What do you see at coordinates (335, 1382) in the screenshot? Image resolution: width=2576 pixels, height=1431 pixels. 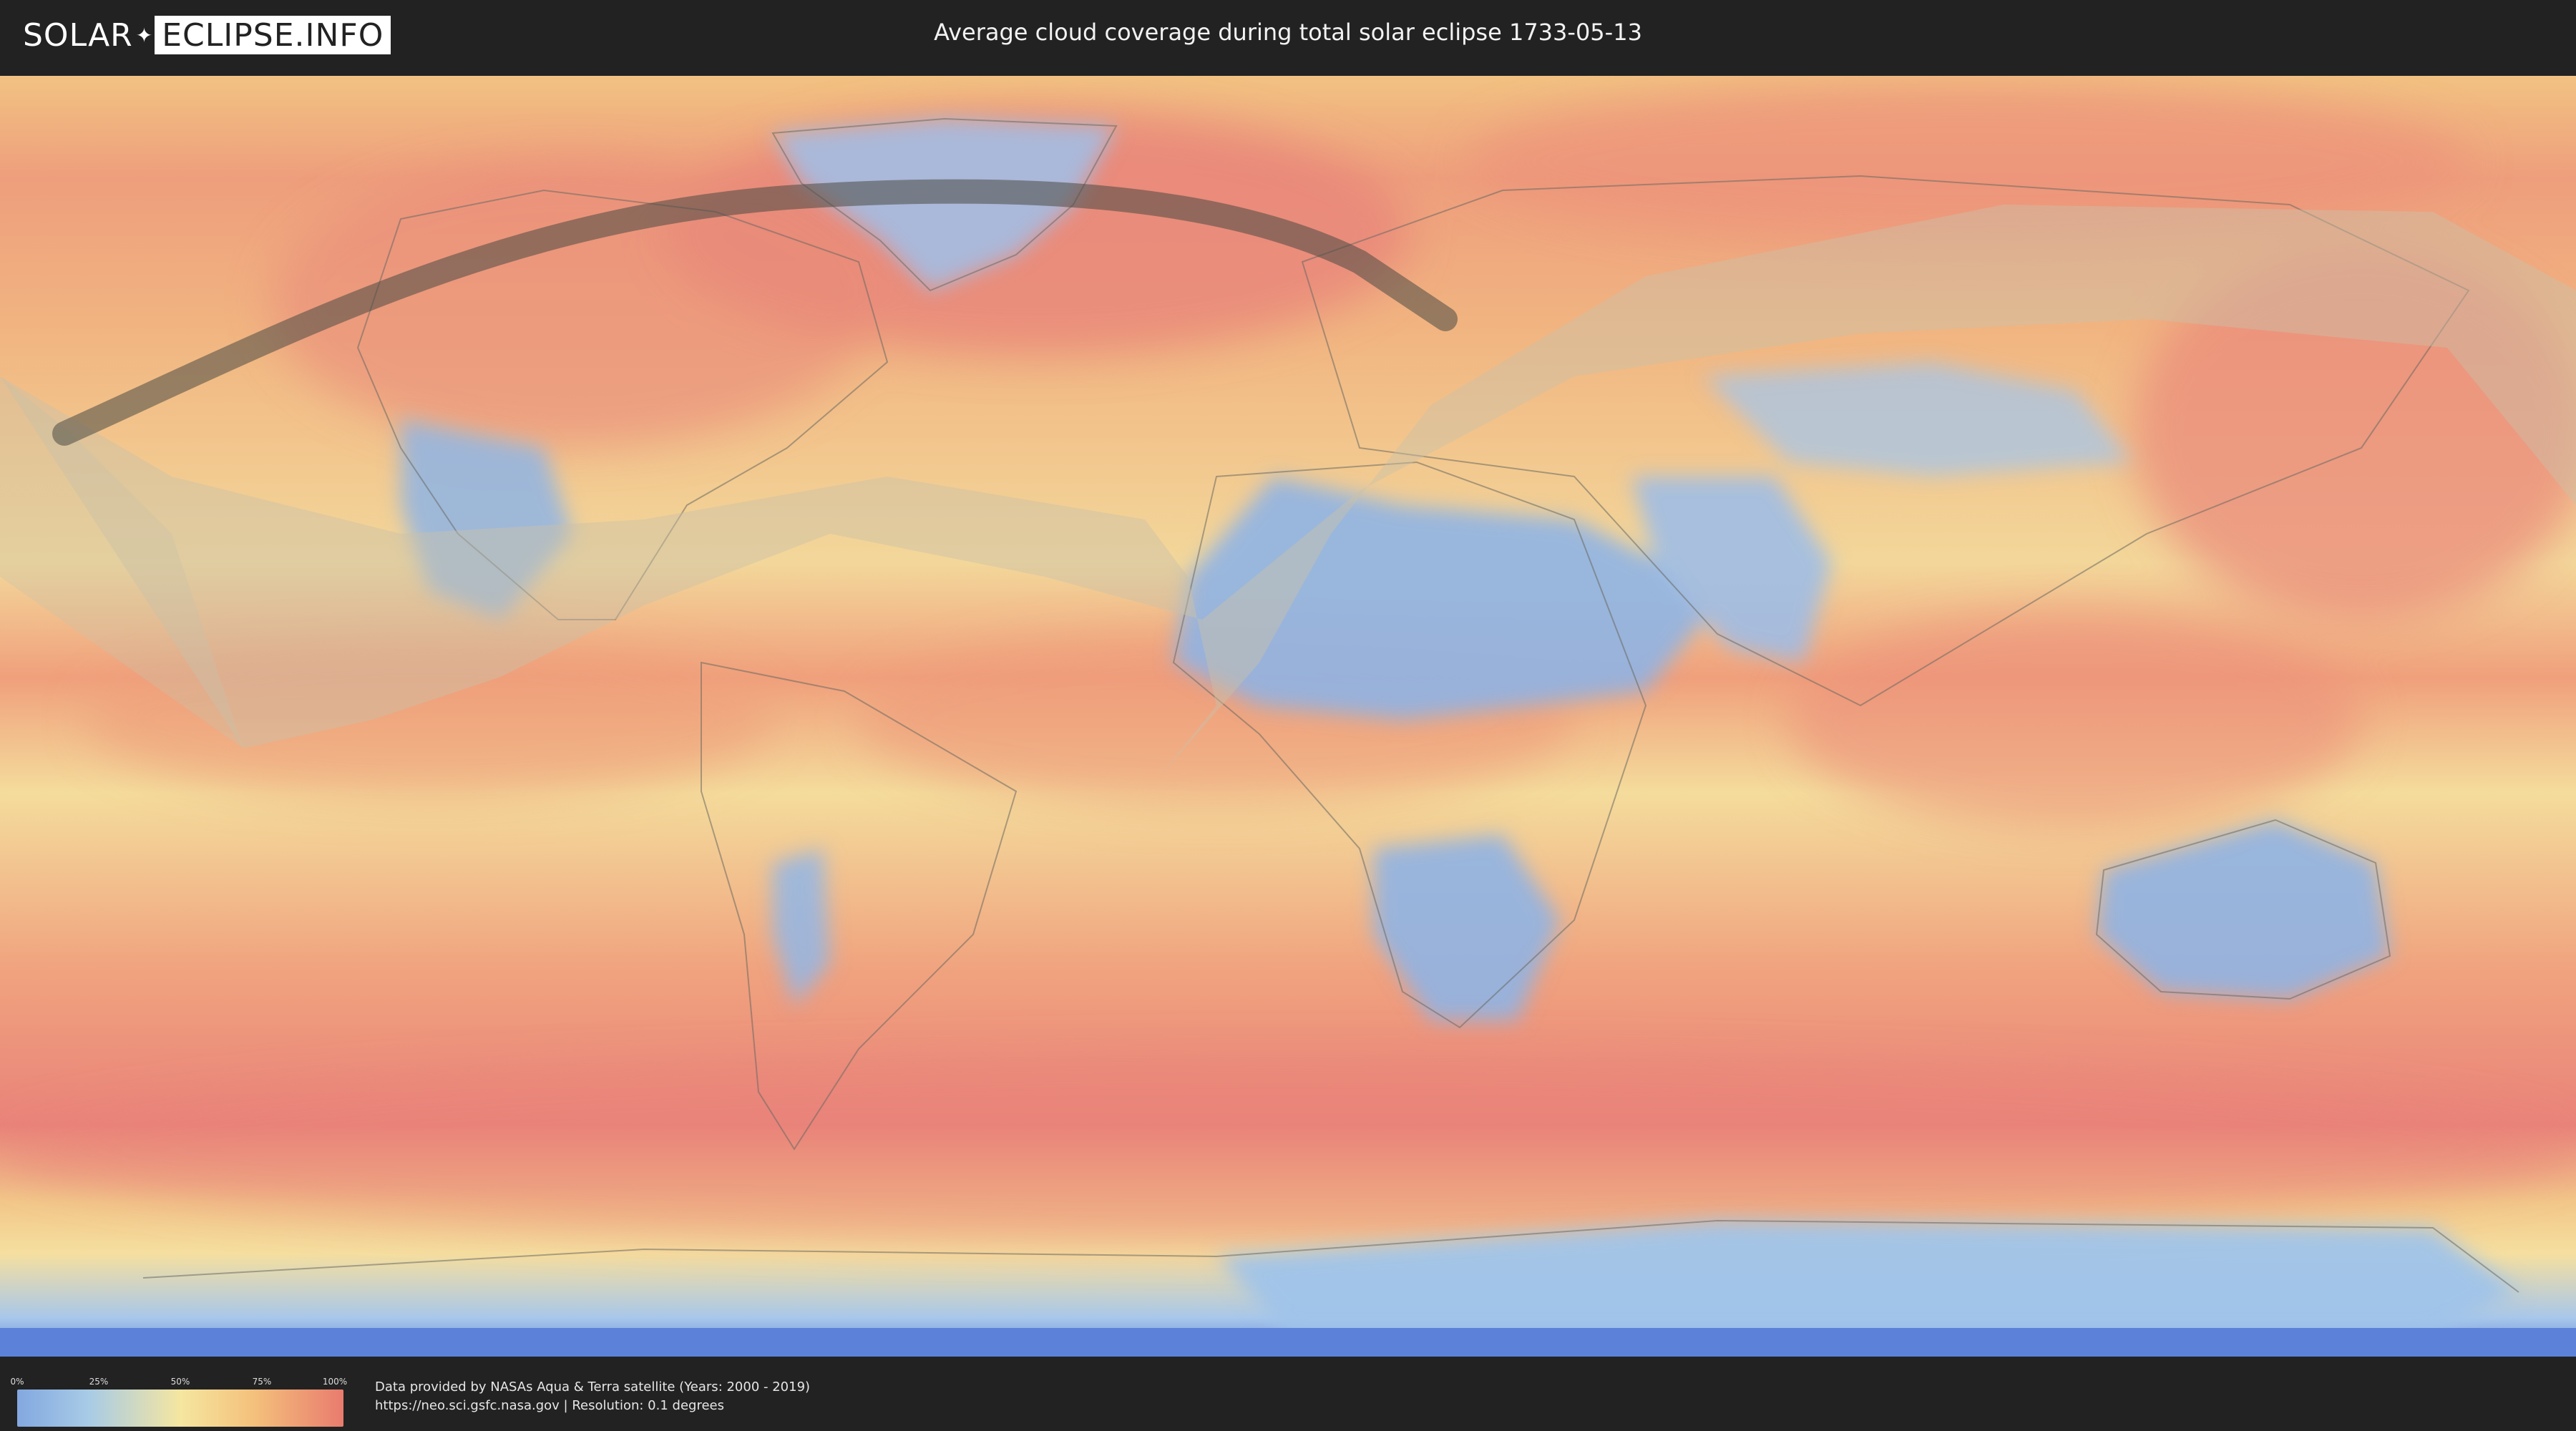 I see `legend-tick-100: 100%` at bounding box center [335, 1382].